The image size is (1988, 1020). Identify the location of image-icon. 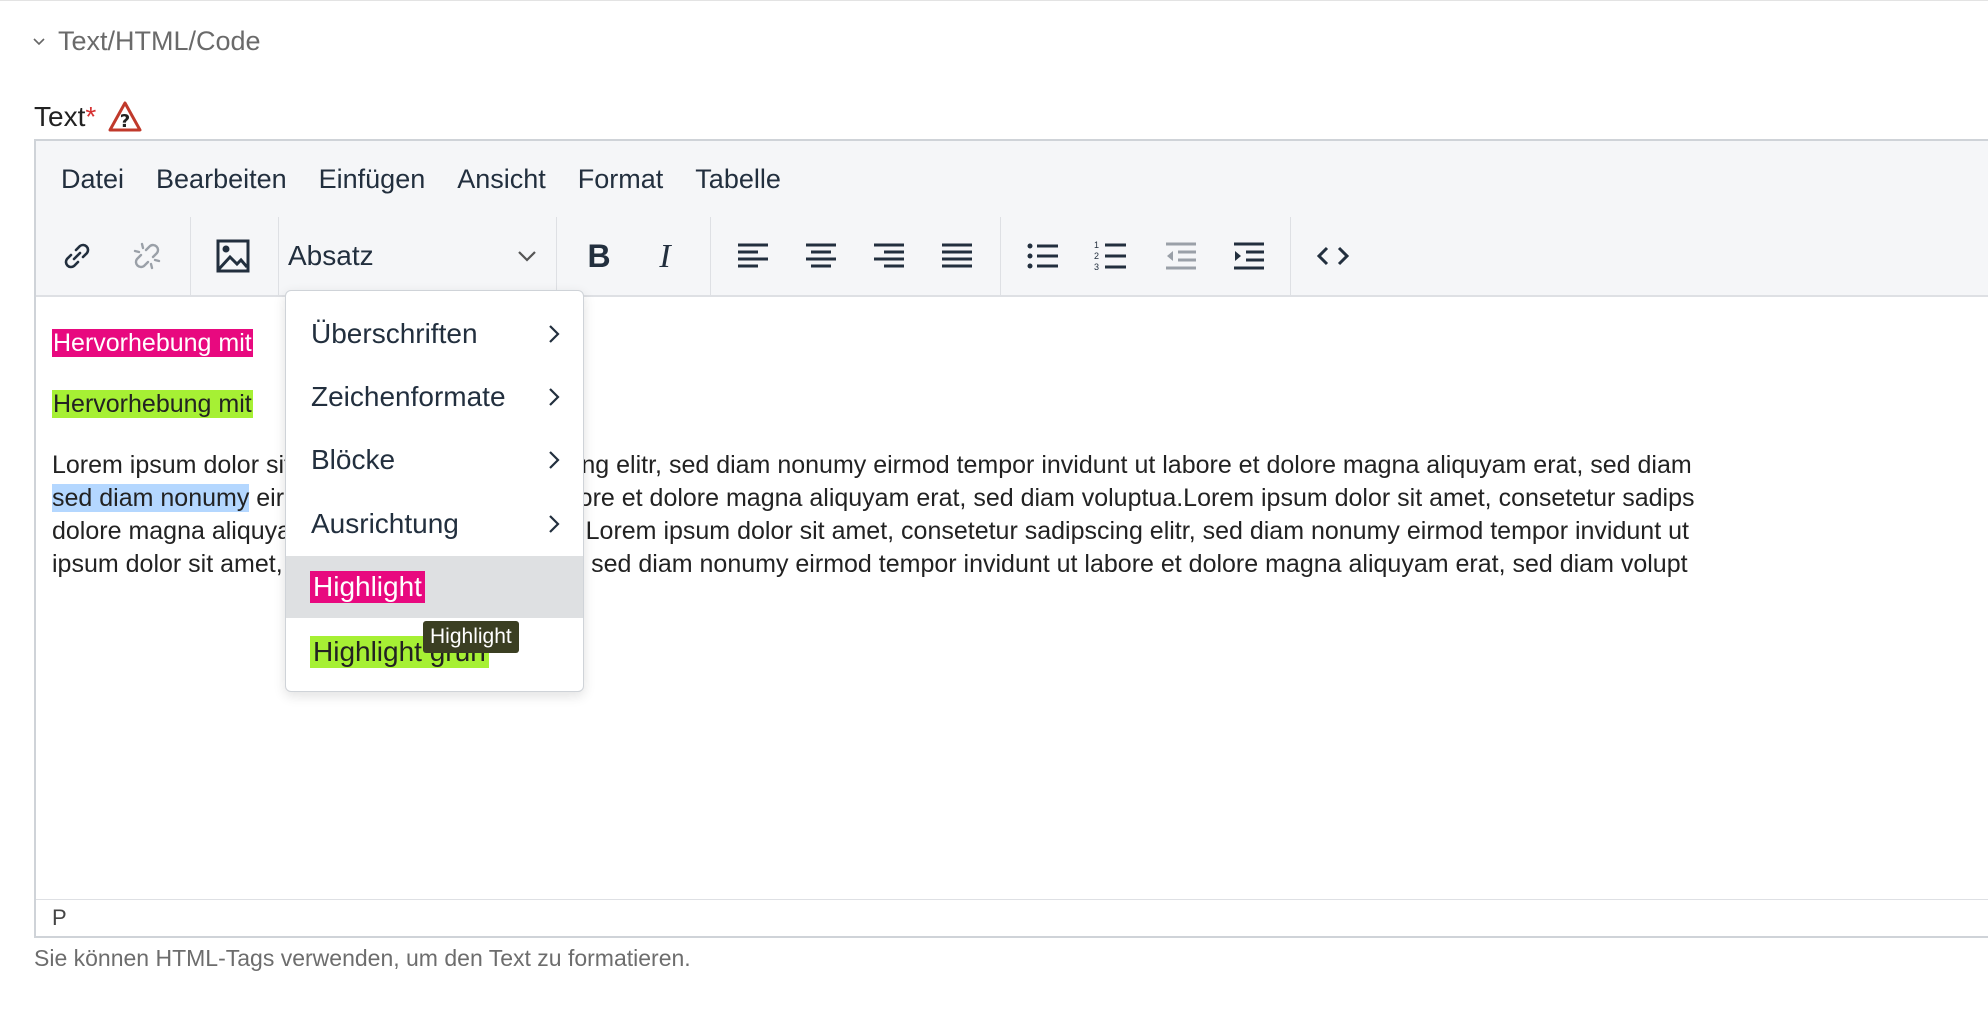
(233, 256).